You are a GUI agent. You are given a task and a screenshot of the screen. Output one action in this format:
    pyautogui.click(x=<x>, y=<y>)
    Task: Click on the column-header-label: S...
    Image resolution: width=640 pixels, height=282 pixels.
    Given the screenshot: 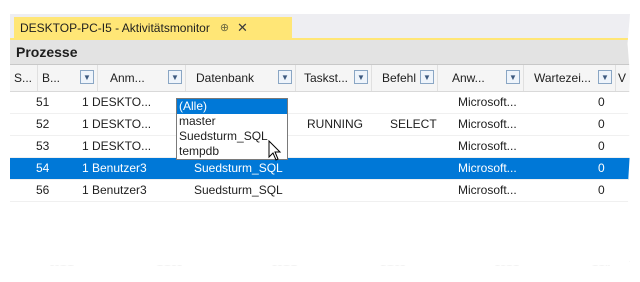 What is the action you would take?
    pyautogui.click(x=23, y=78)
    